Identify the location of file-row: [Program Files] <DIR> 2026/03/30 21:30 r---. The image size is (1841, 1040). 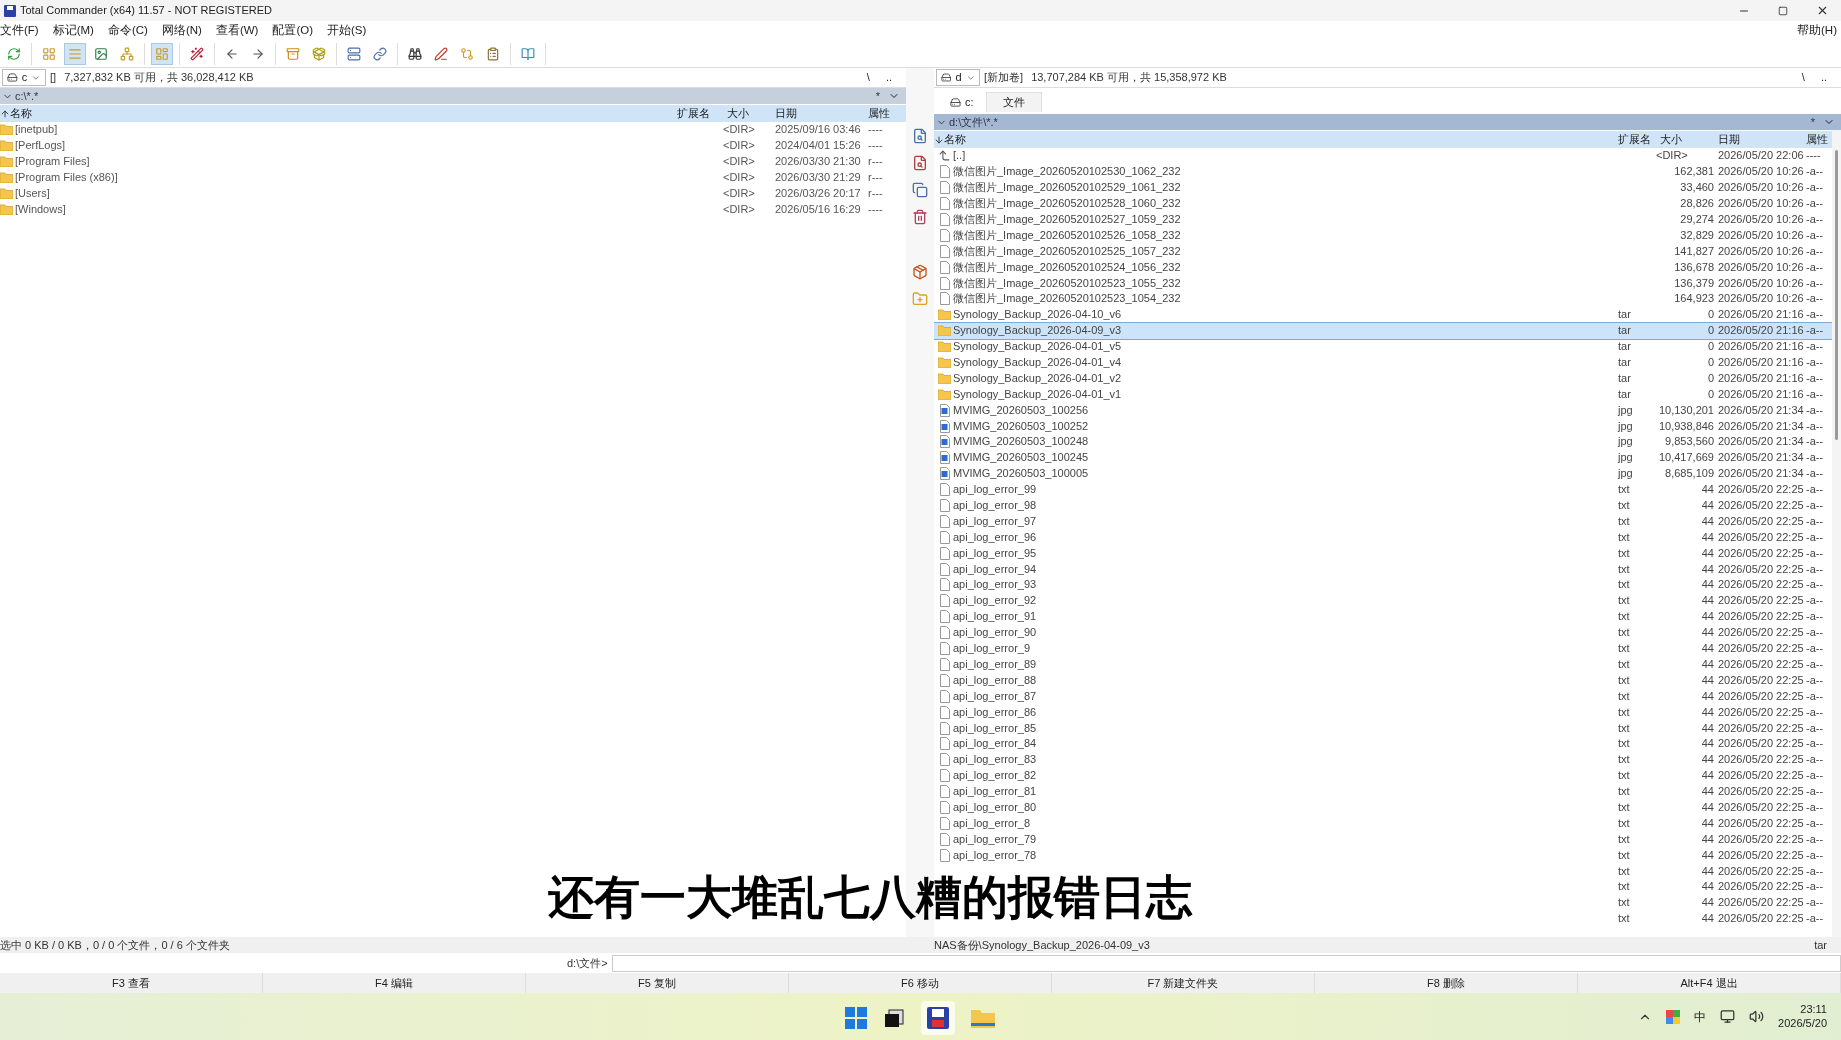
(453, 161).